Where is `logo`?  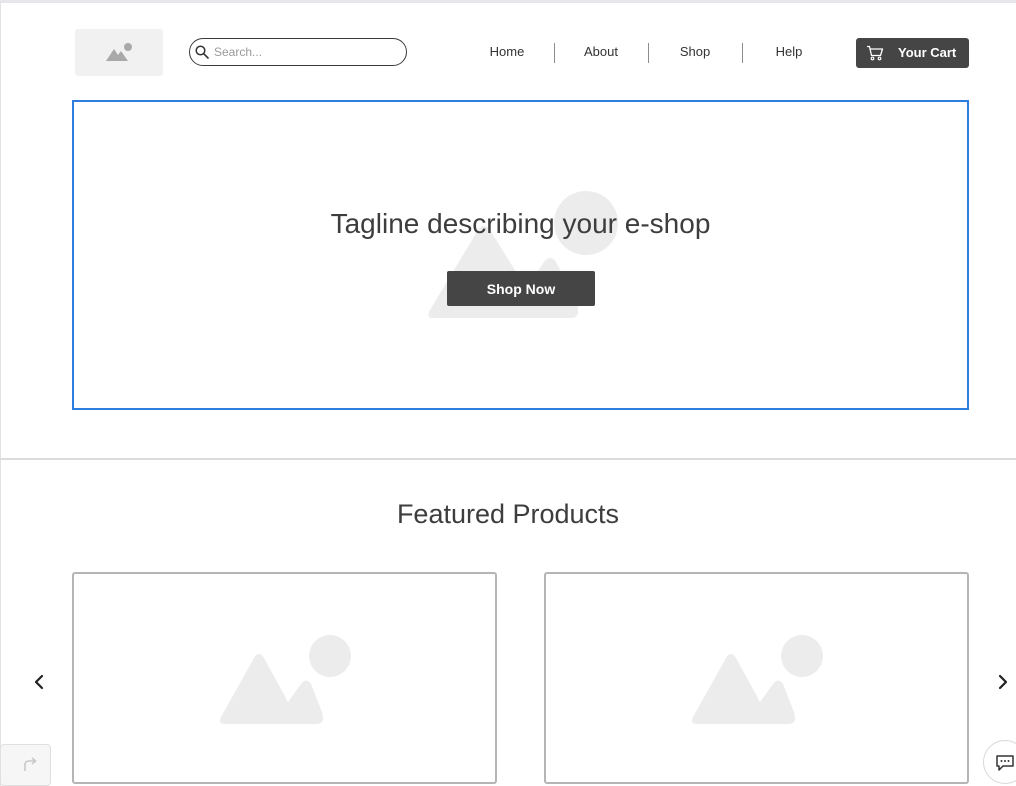 logo is located at coordinates (119, 52).